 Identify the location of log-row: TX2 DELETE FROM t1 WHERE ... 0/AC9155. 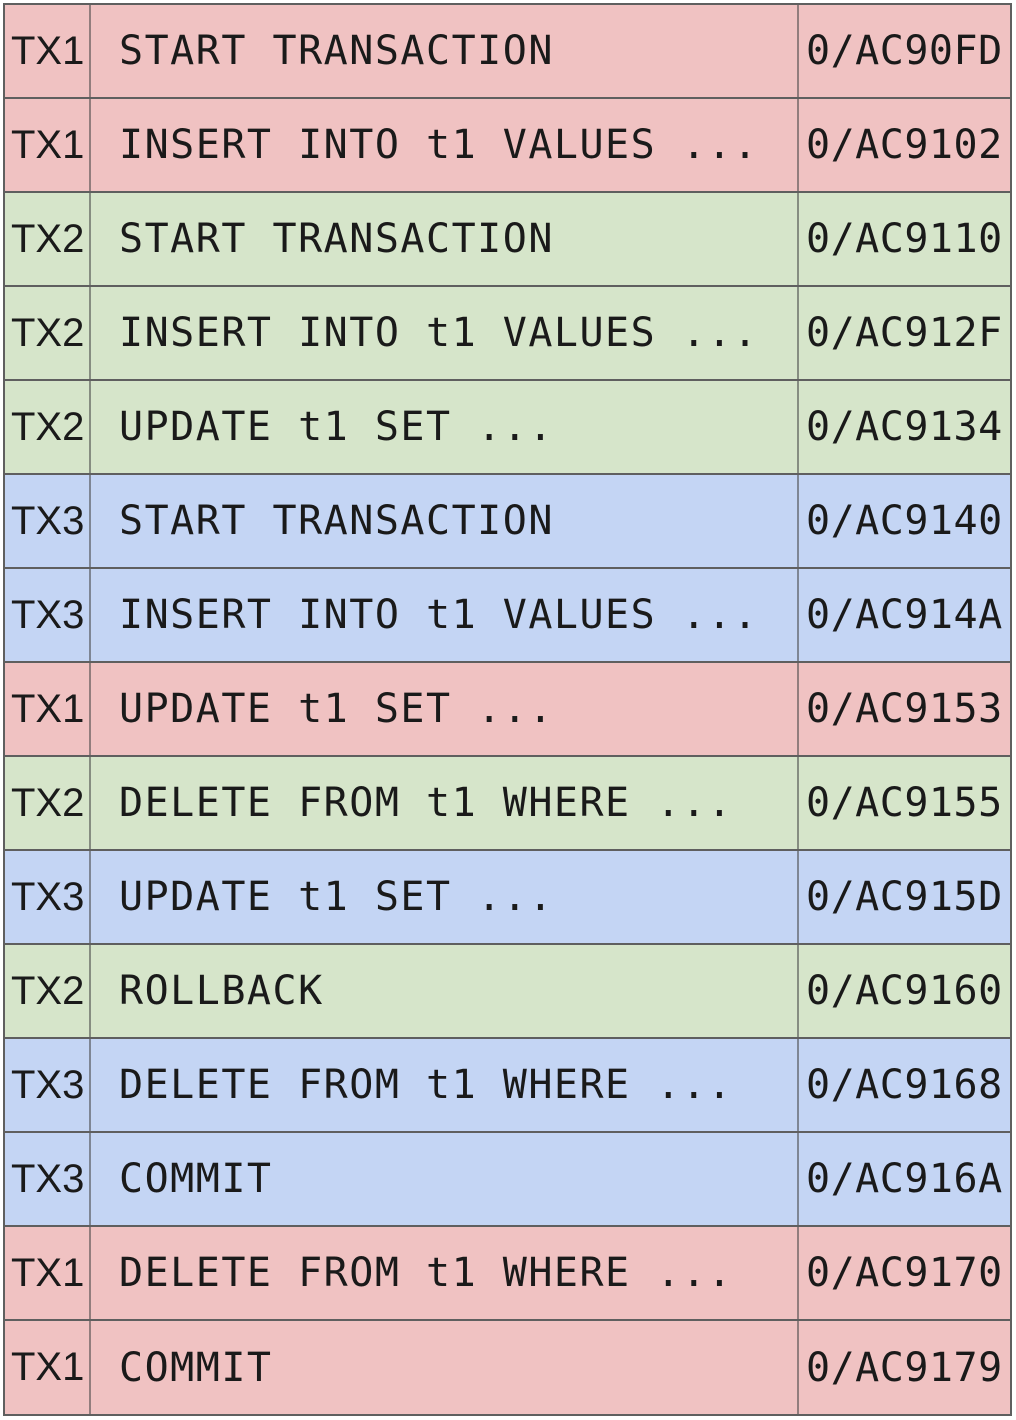
(507, 804).